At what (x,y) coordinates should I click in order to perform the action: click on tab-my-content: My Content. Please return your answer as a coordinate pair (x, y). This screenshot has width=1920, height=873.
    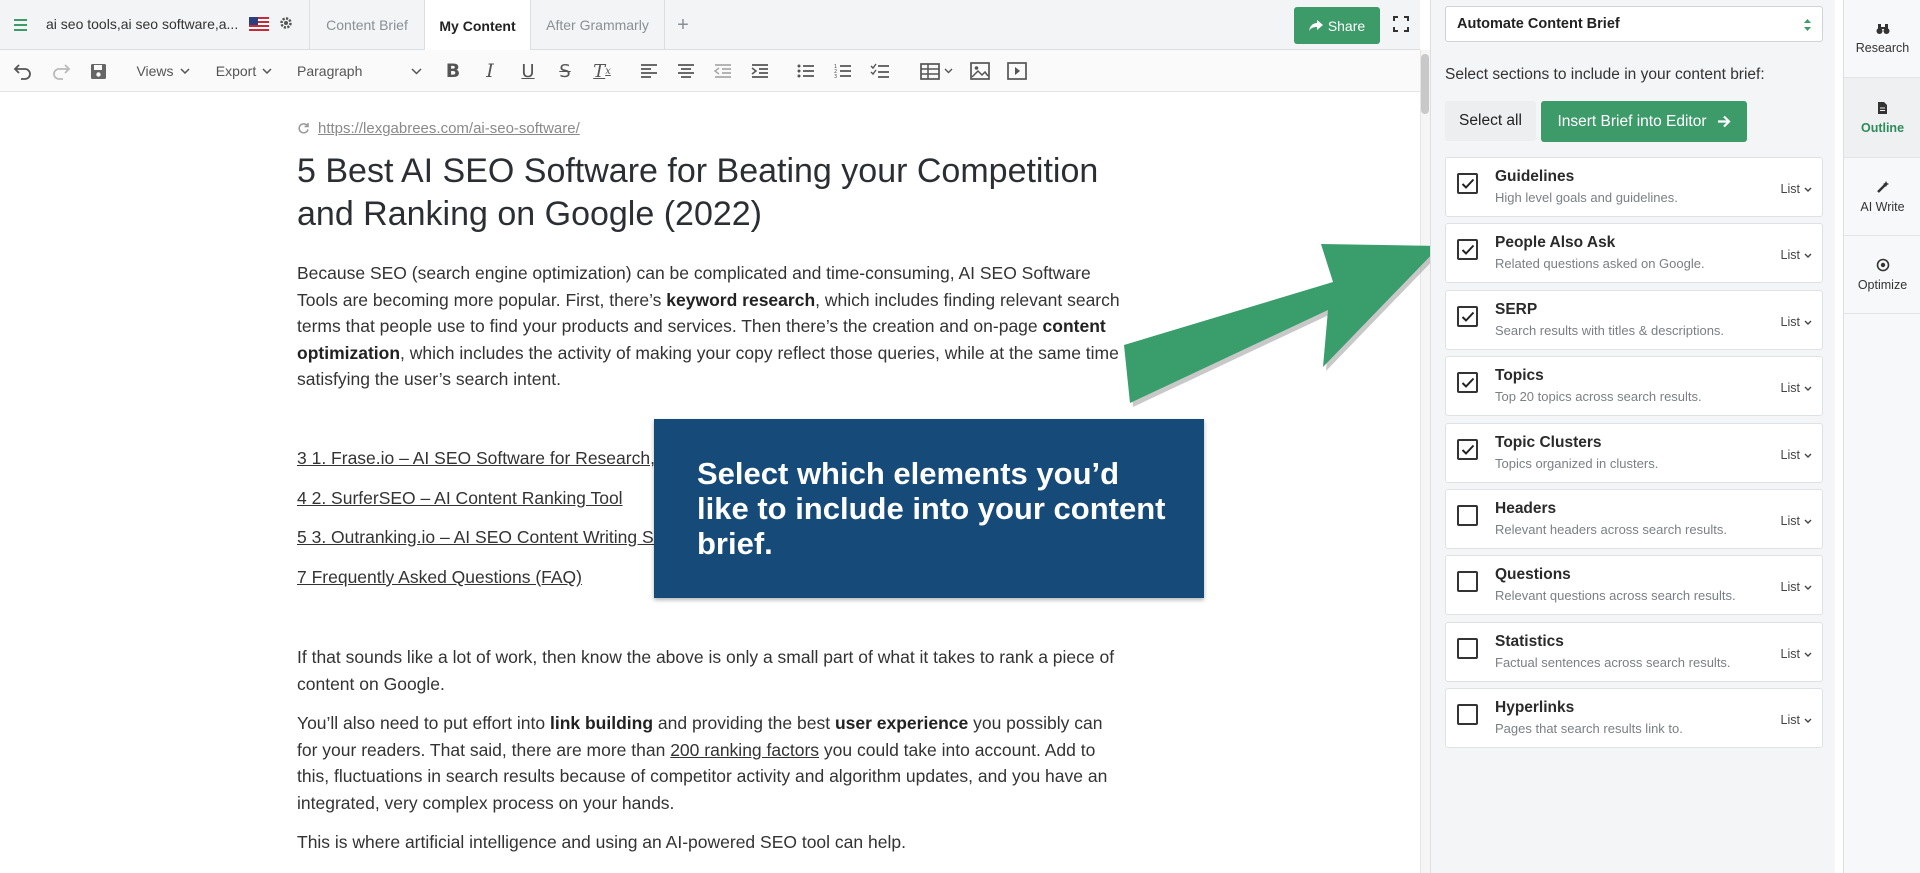
    Looking at the image, I should click on (477, 25).